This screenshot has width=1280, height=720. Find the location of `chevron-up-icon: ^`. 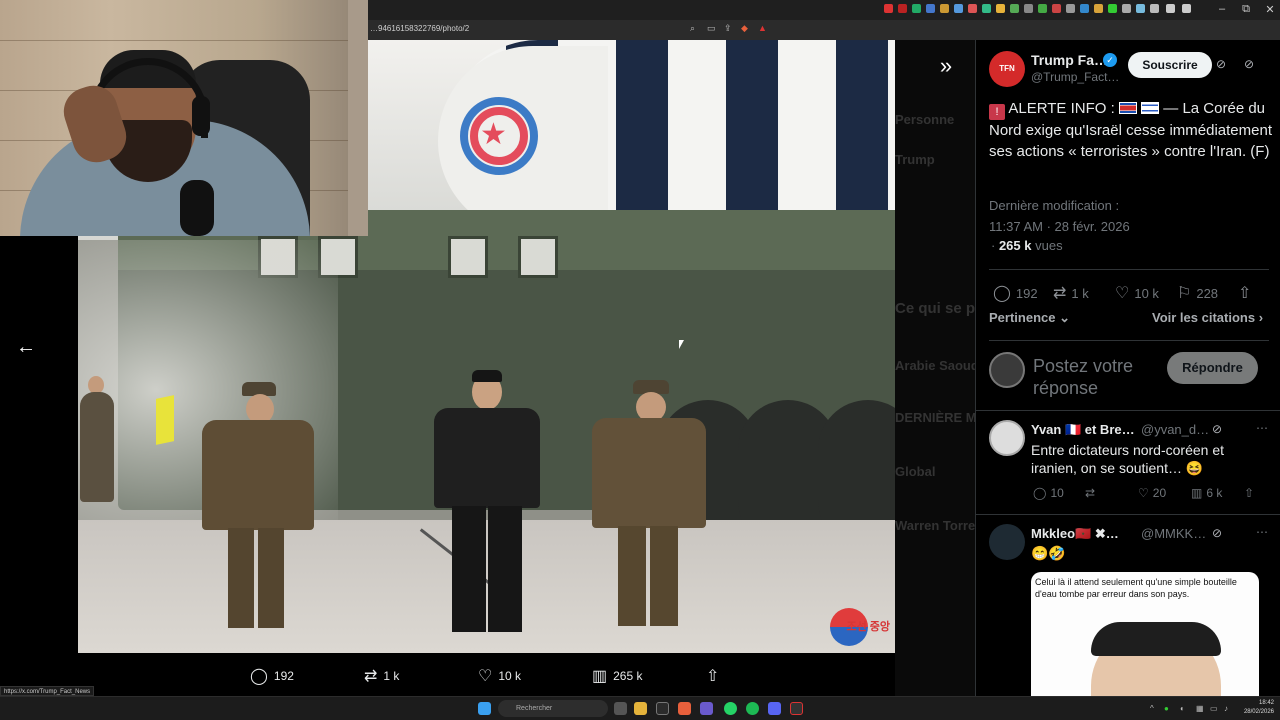

chevron-up-icon: ^ is located at coordinates (1152, 708).